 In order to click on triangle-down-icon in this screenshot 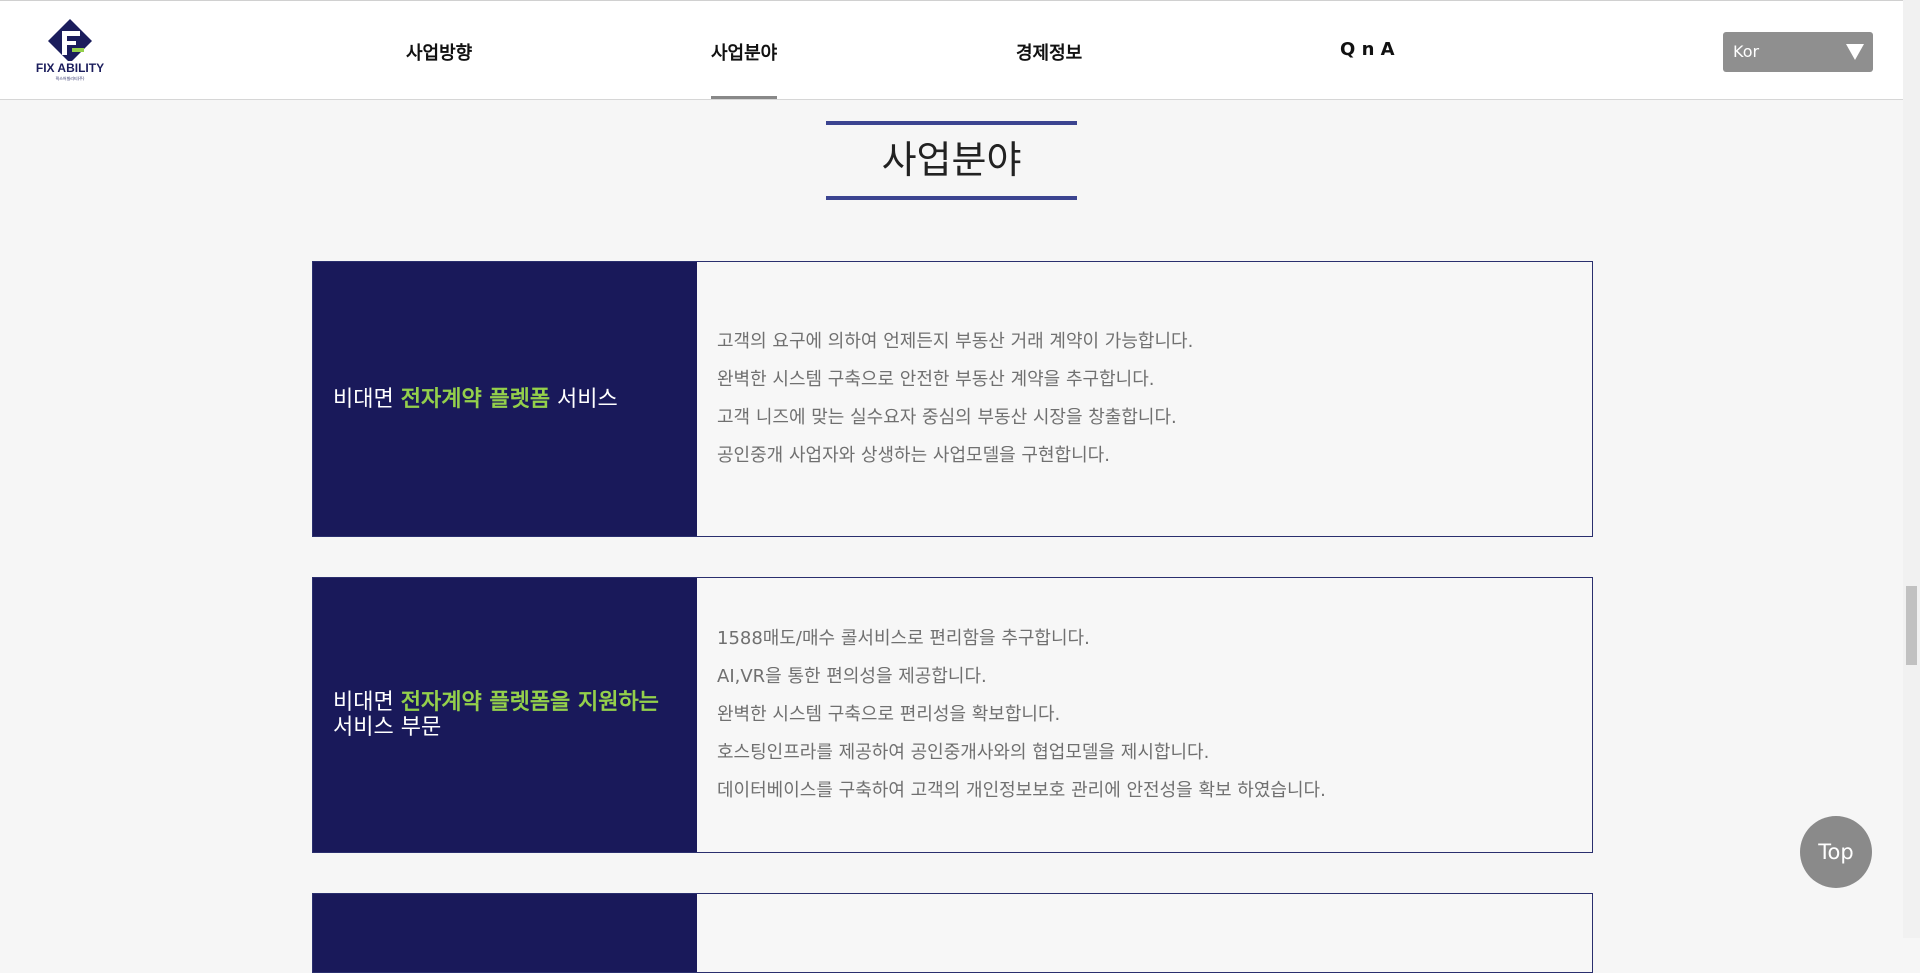, I will do `click(1855, 52)`.